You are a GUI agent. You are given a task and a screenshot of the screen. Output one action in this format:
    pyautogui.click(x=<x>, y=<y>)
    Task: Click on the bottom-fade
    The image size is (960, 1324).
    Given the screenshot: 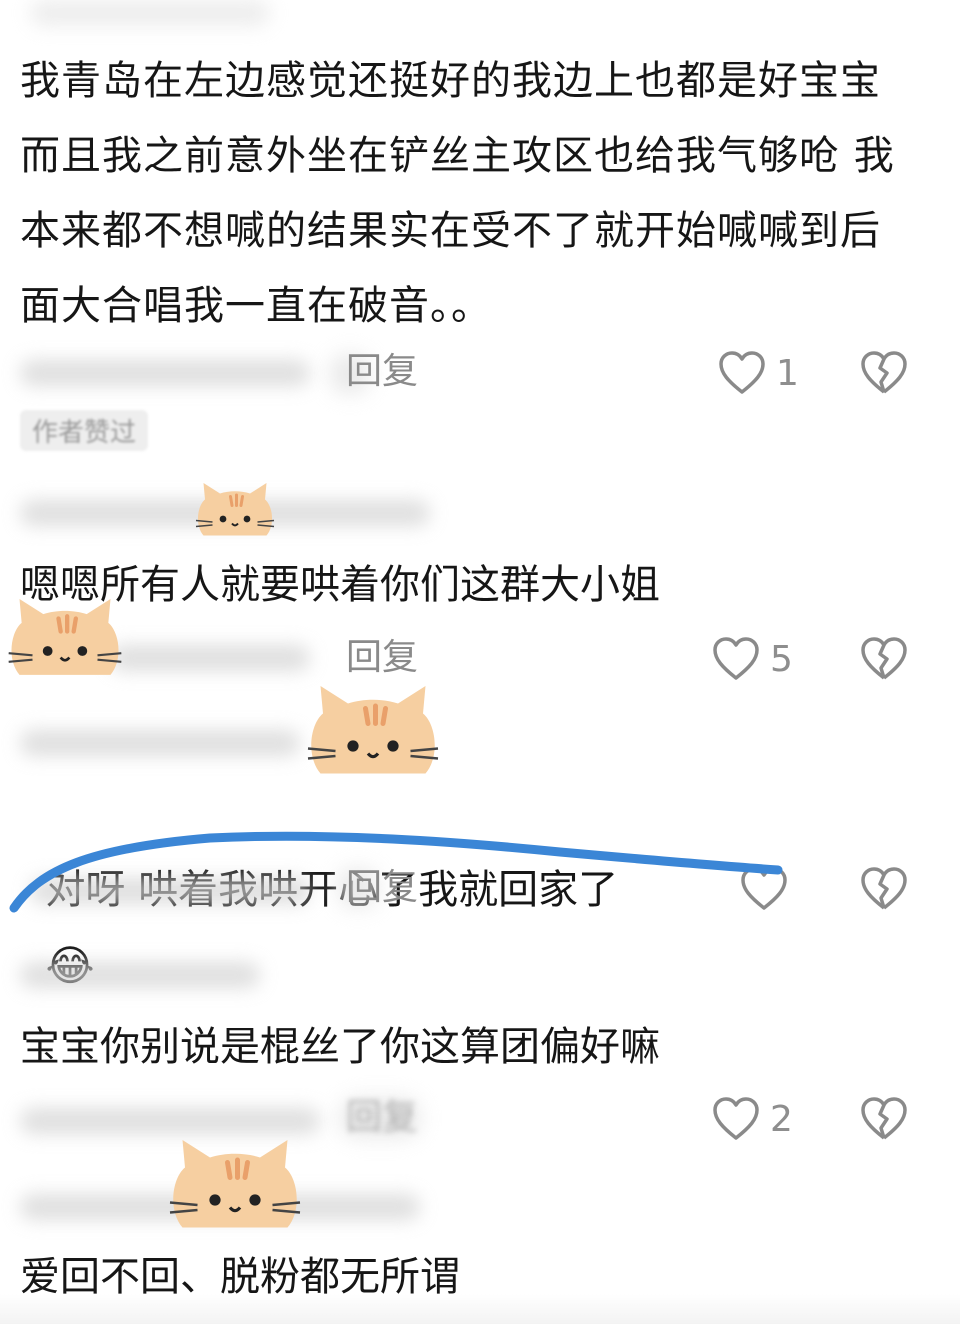 What is the action you would take?
    pyautogui.click(x=480, y=1309)
    